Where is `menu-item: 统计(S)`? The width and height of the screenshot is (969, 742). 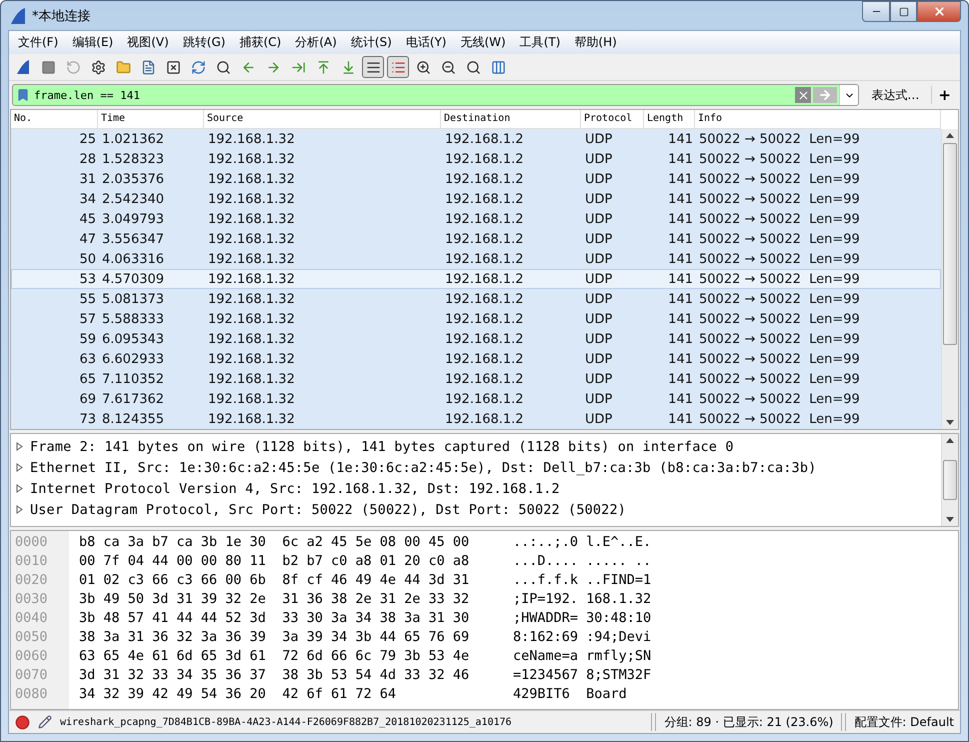 menu-item: 统计(S) is located at coordinates (371, 42).